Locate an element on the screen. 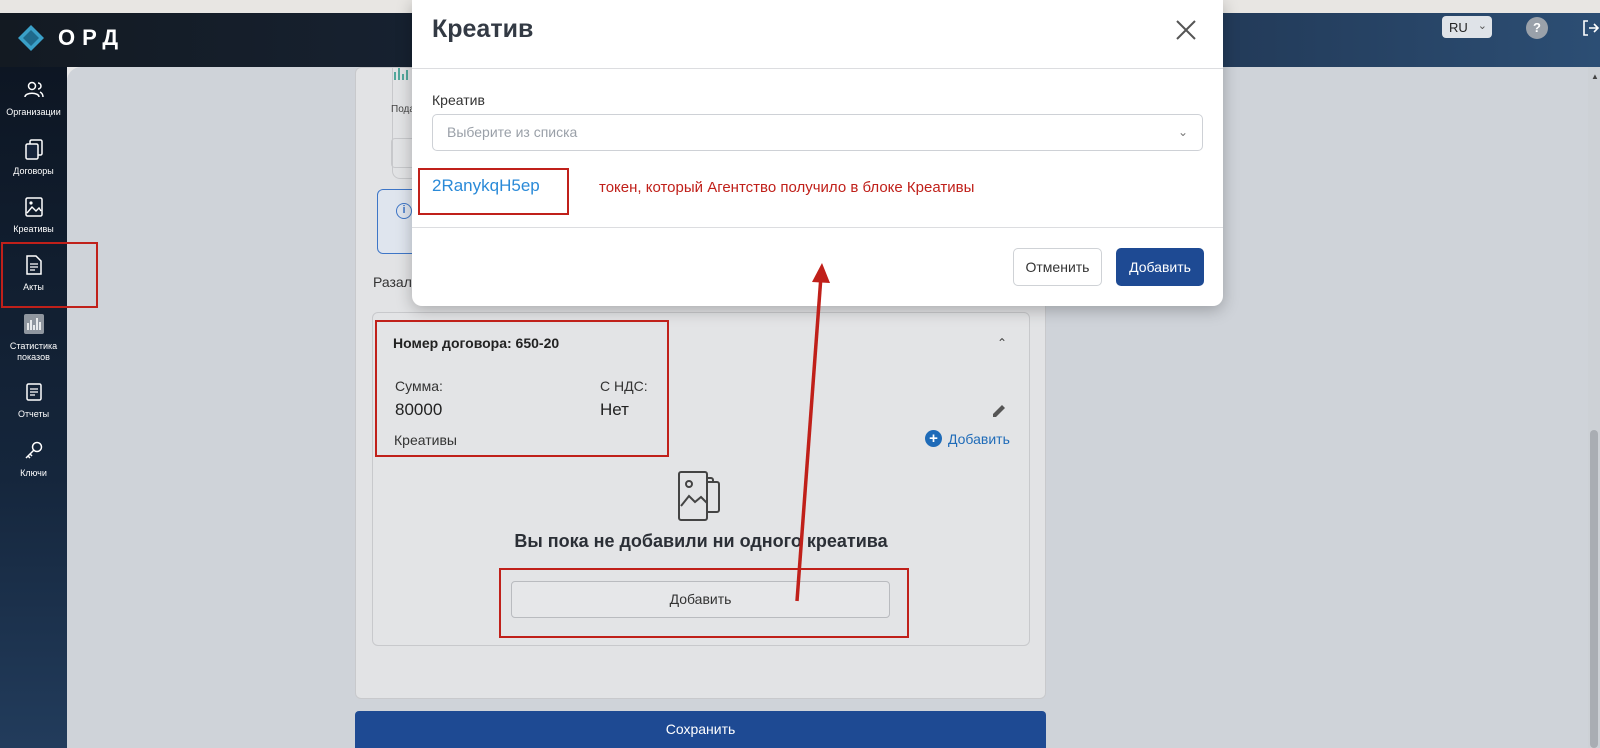 This screenshot has width=1600, height=748. creative-select: Выберите из списка ⌄ is located at coordinates (817, 132).